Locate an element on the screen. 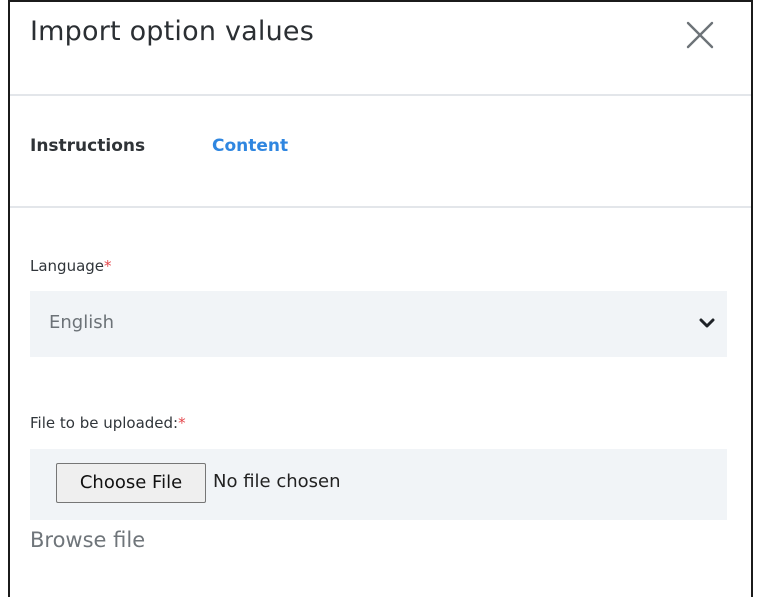 Image resolution: width=760 pixels, height=597 pixels. file-upload-label: File to be uploaded:* is located at coordinates (108, 423).